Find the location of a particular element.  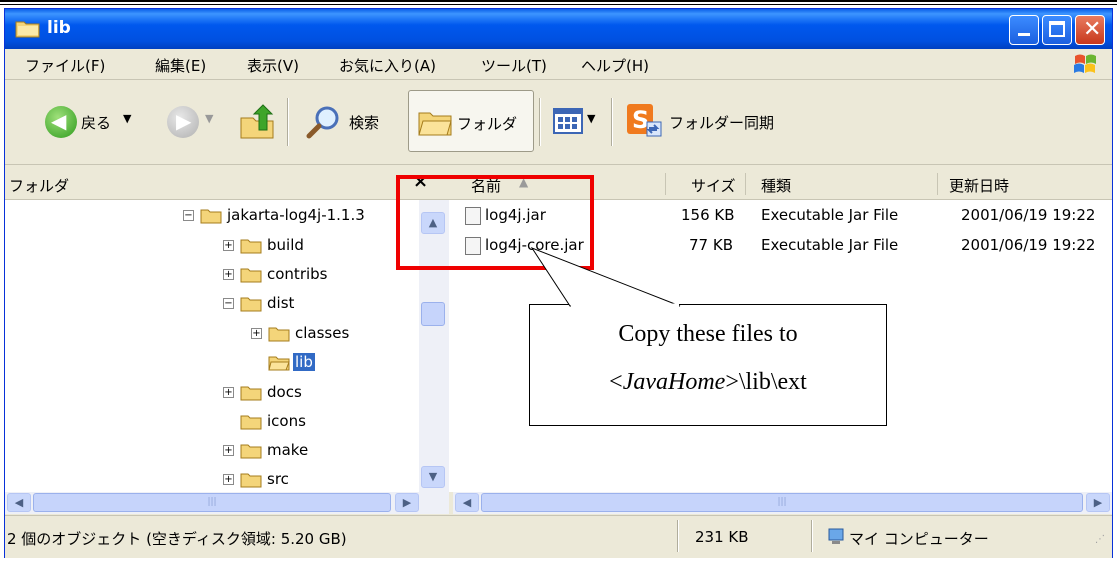

status-size: 231 KB is located at coordinates (722, 537).